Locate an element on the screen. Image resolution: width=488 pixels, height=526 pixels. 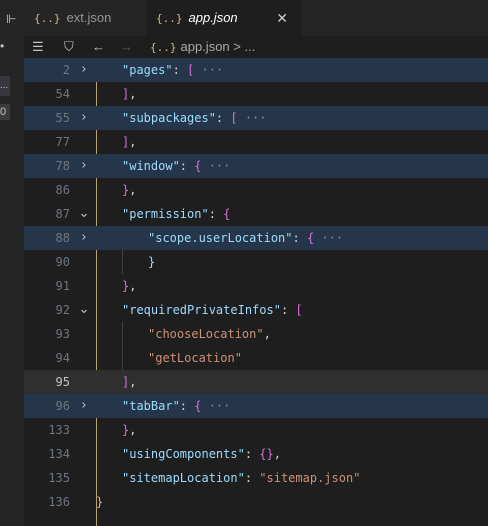
close-icon: ✕ is located at coordinates (282, 18).